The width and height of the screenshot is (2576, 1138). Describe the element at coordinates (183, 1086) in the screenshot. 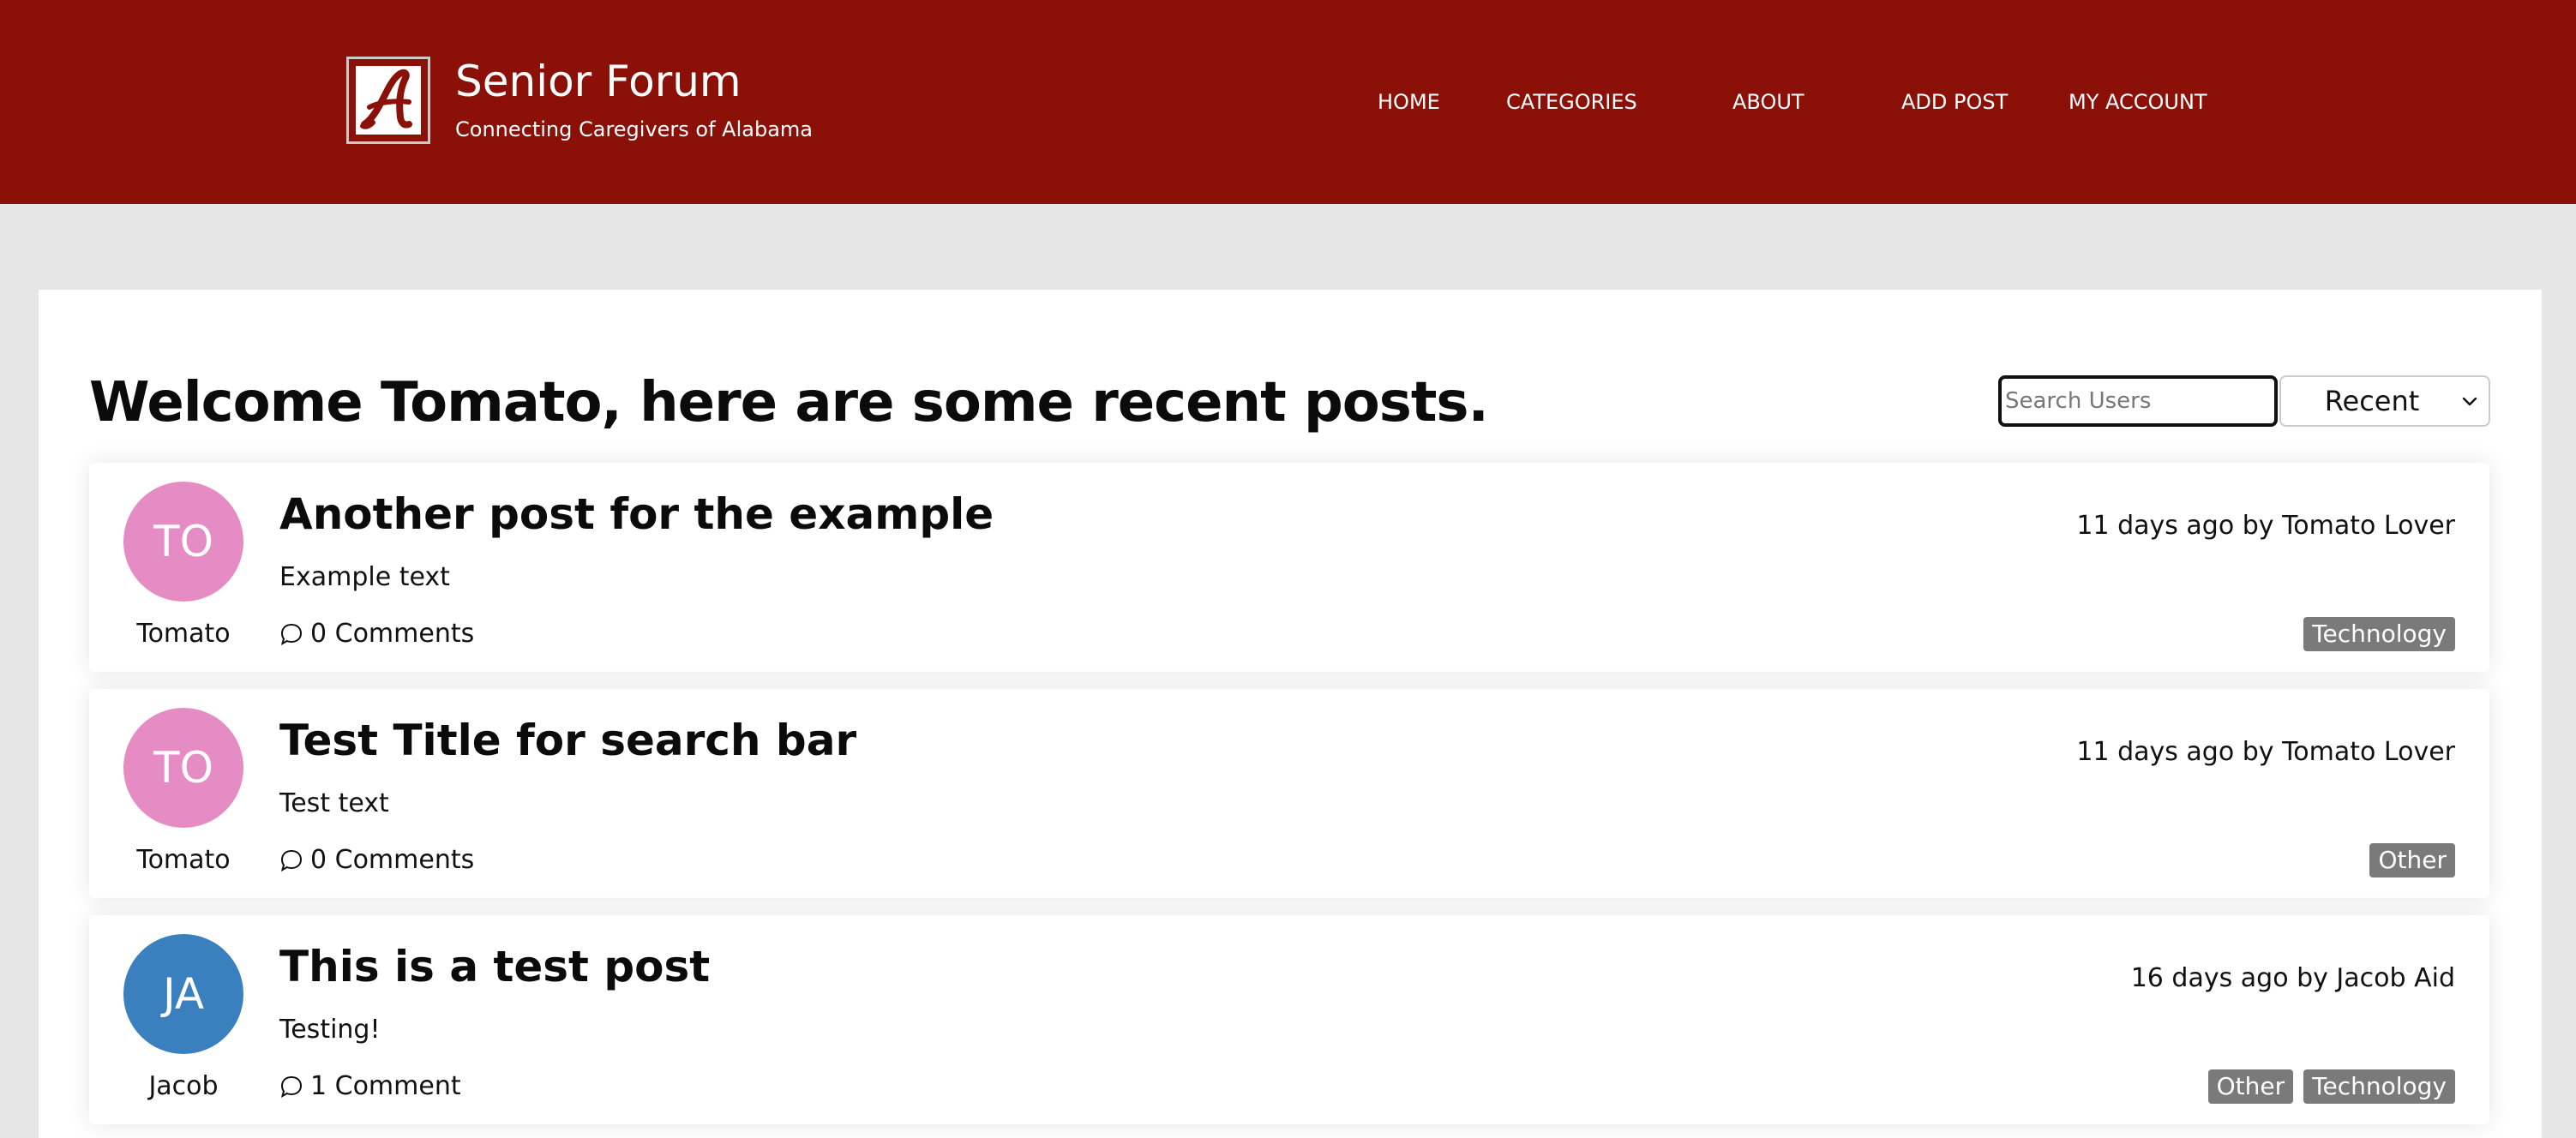

I see `avatar-username: Jacob` at that location.